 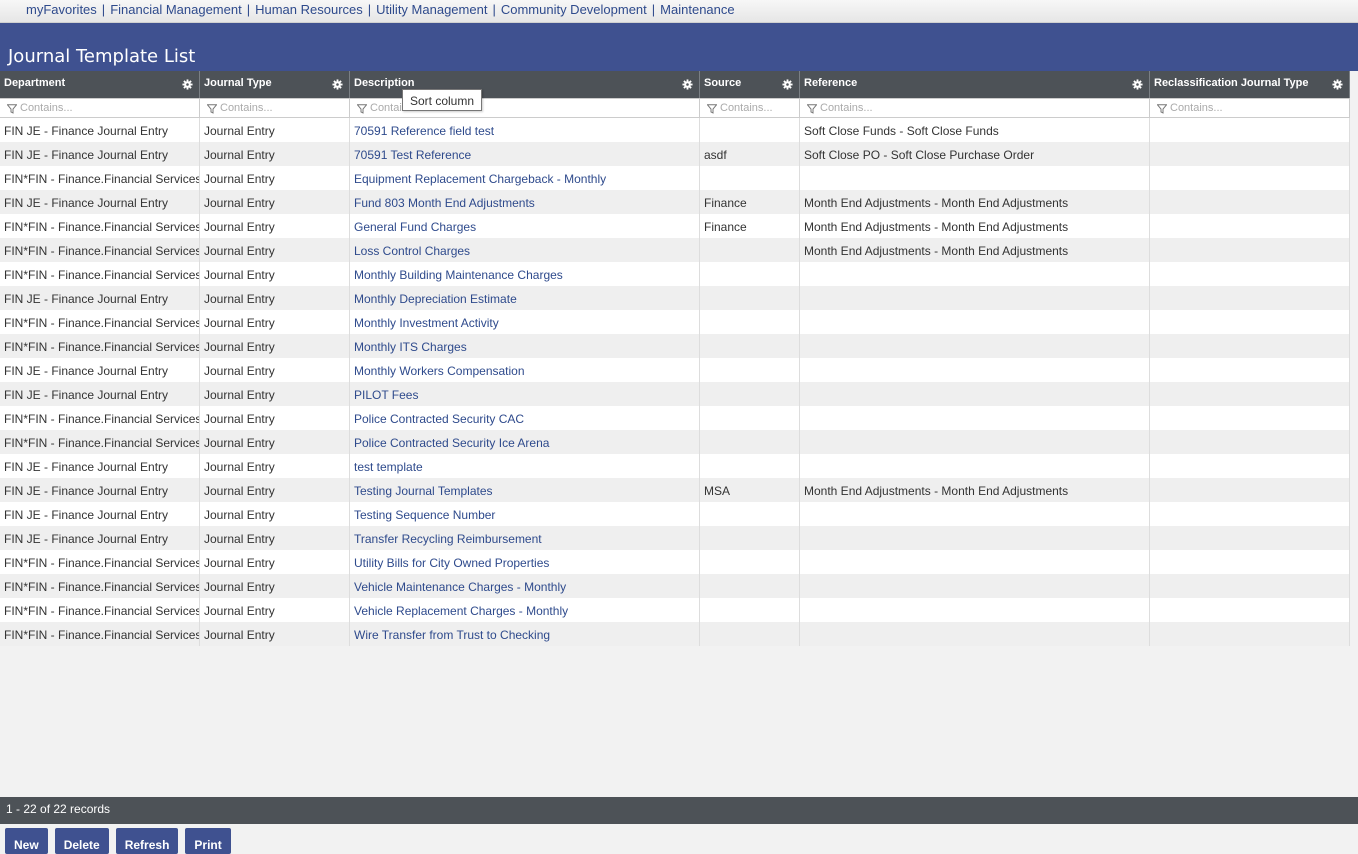 What do you see at coordinates (281, 107) in the screenshot?
I see `filter-input-journal-type` at bounding box center [281, 107].